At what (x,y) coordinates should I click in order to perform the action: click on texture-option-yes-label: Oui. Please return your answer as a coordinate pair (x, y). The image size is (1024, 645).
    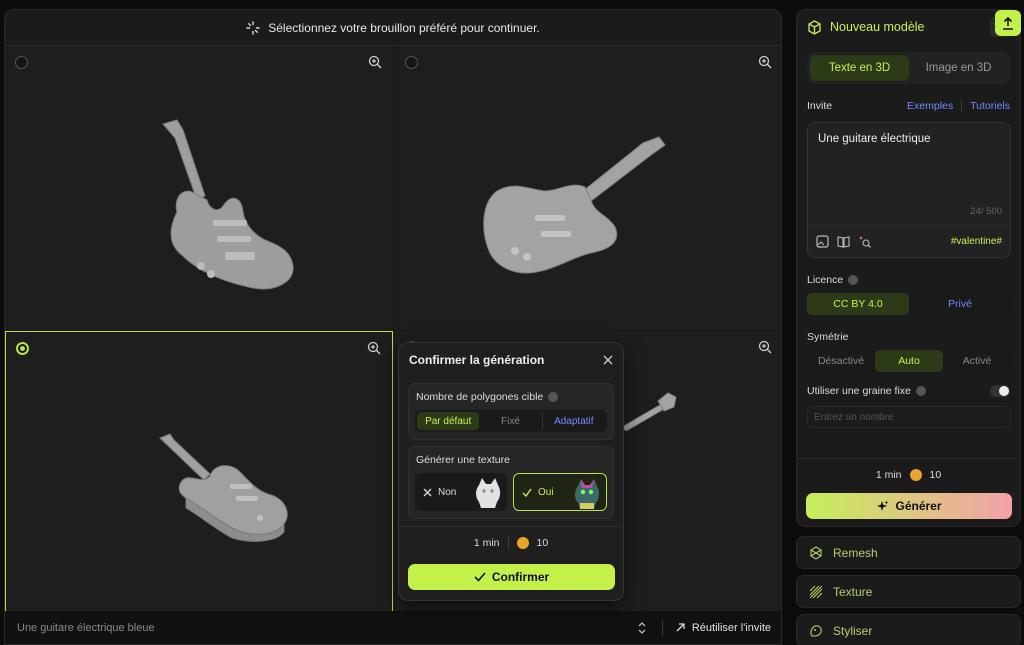
    Looking at the image, I should click on (546, 492).